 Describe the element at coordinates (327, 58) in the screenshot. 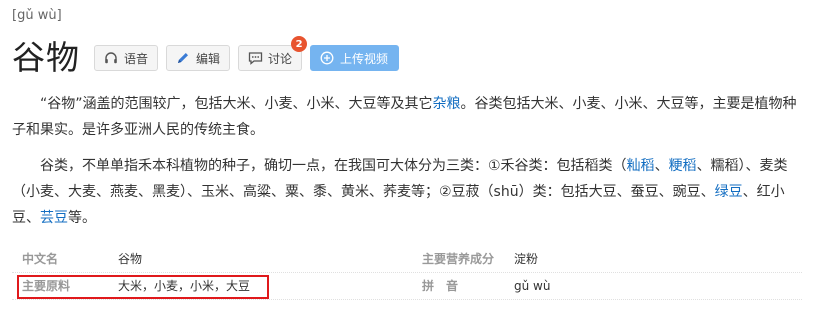

I see `plus-circle-icon` at that location.